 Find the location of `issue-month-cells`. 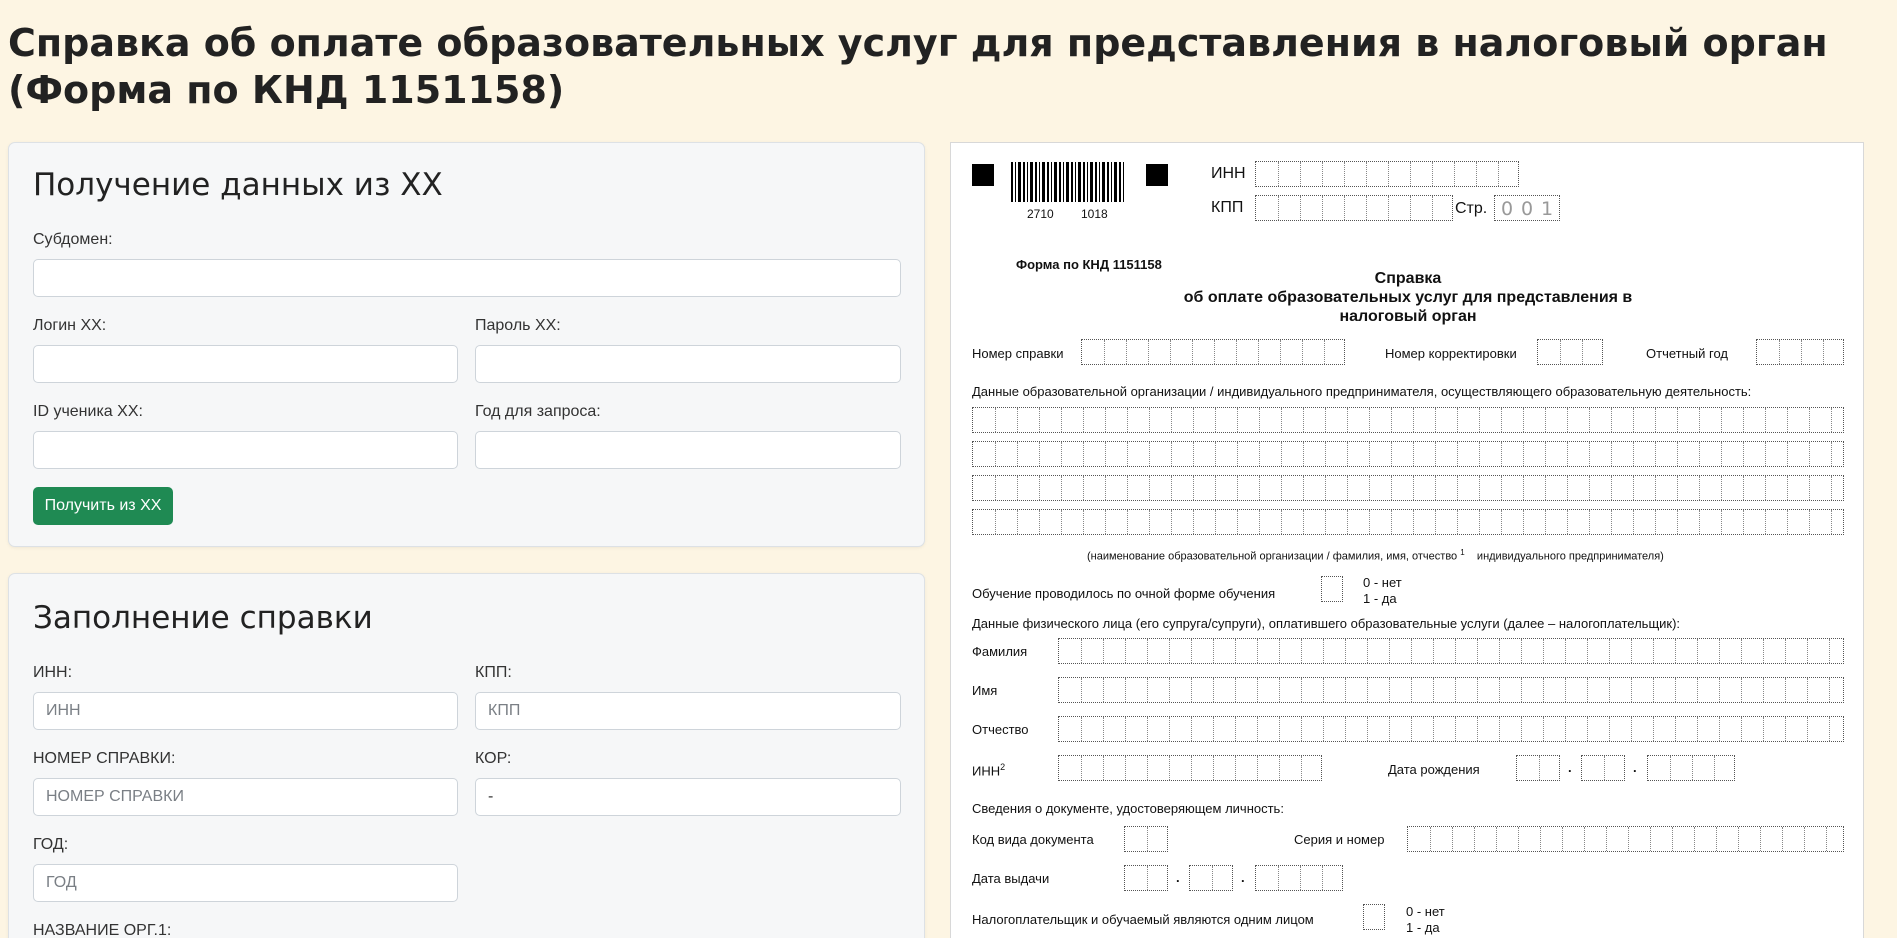

issue-month-cells is located at coordinates (1211, 878).